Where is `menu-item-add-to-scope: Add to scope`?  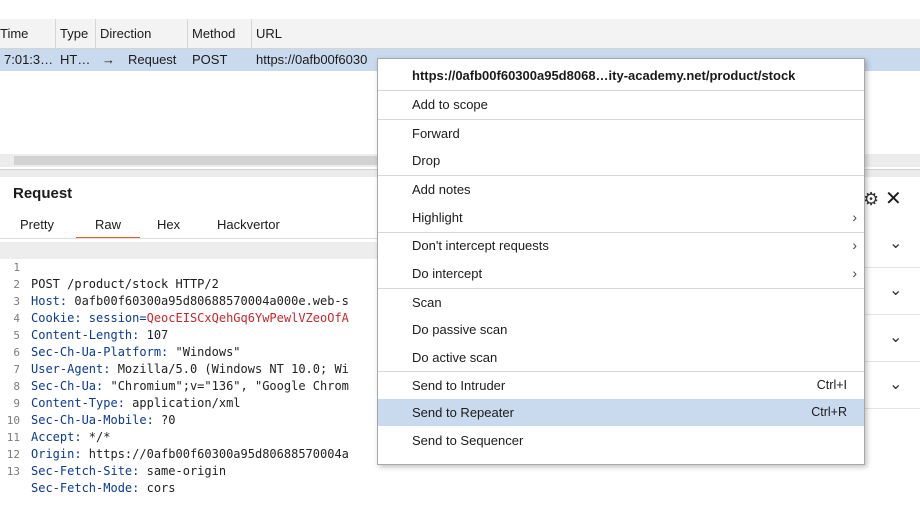
menu-item-add-to-scope: Add to scope is located at coordinates (621, 104).